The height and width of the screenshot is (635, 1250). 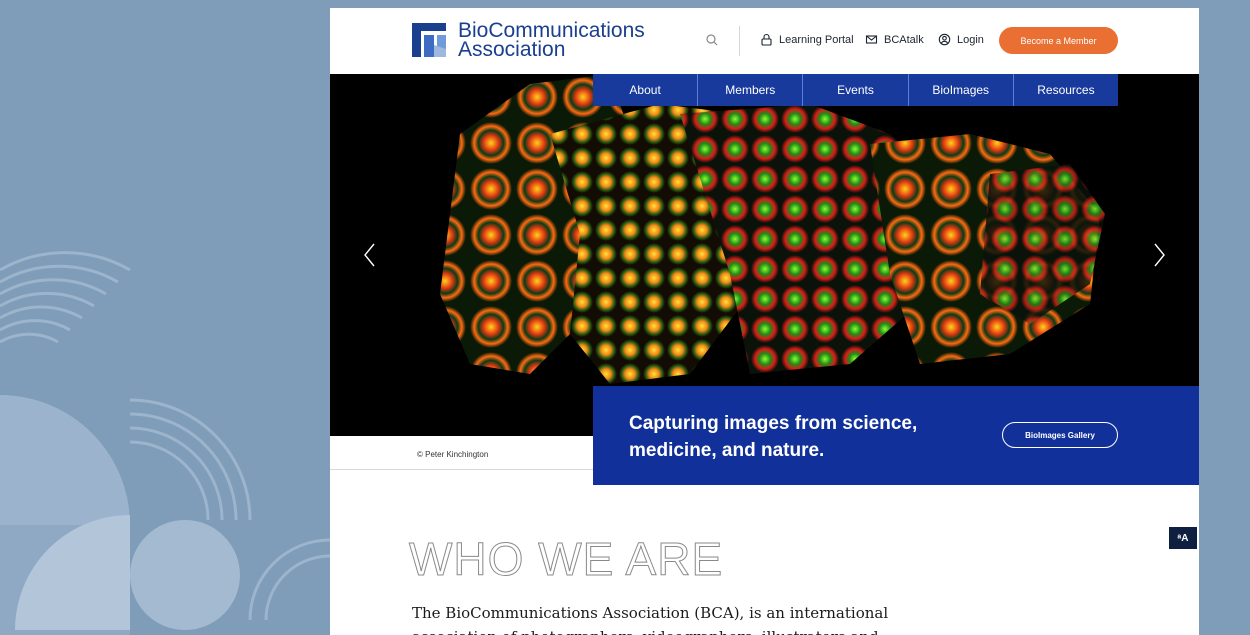 I want to click on mail-icon, so click(x=871, y=39).